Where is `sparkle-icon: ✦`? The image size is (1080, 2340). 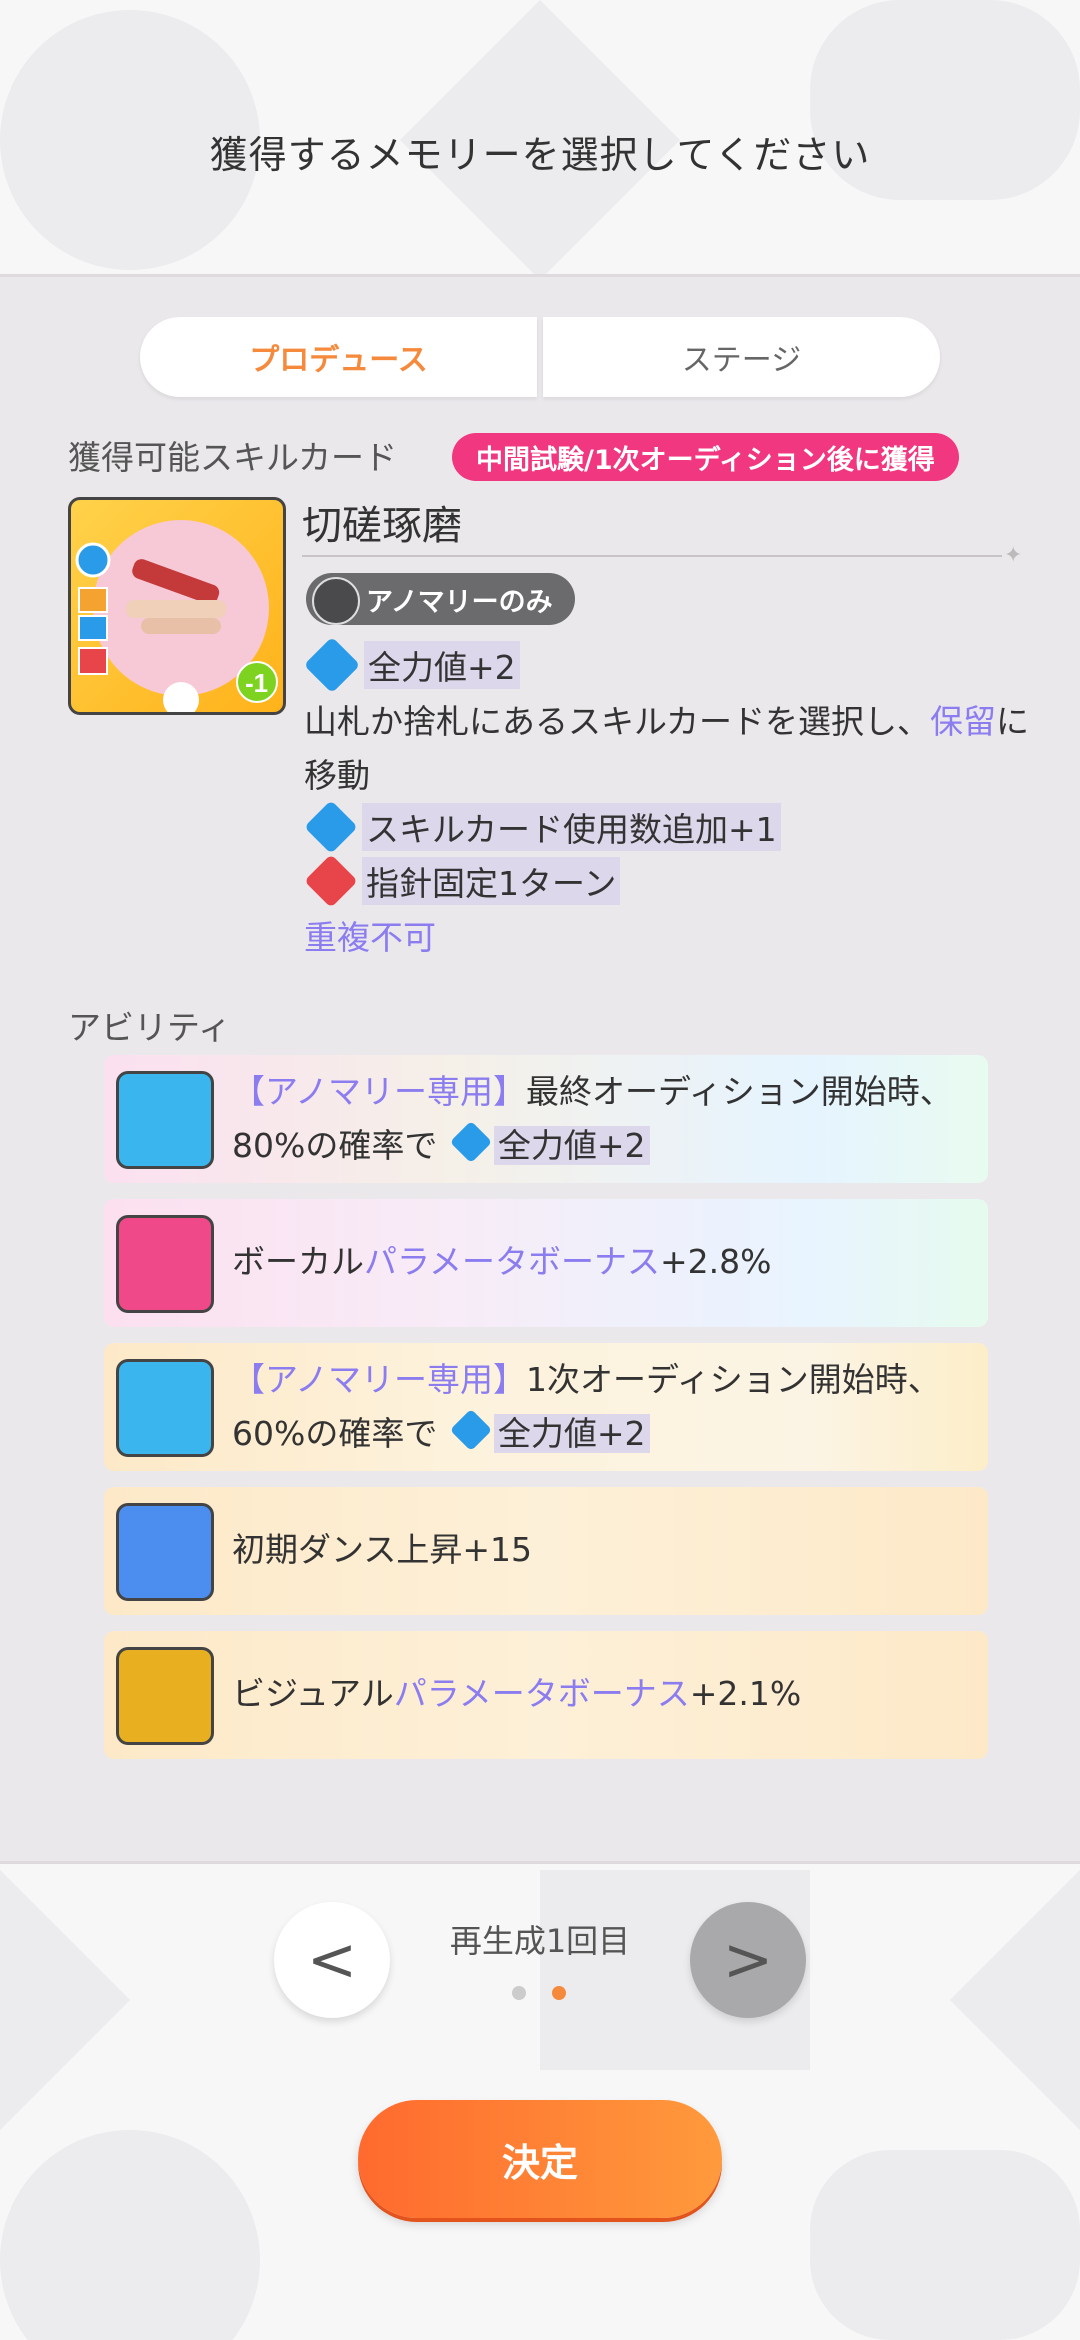
sparkle-icon: ✦ is located at coordinates (1013, 555).